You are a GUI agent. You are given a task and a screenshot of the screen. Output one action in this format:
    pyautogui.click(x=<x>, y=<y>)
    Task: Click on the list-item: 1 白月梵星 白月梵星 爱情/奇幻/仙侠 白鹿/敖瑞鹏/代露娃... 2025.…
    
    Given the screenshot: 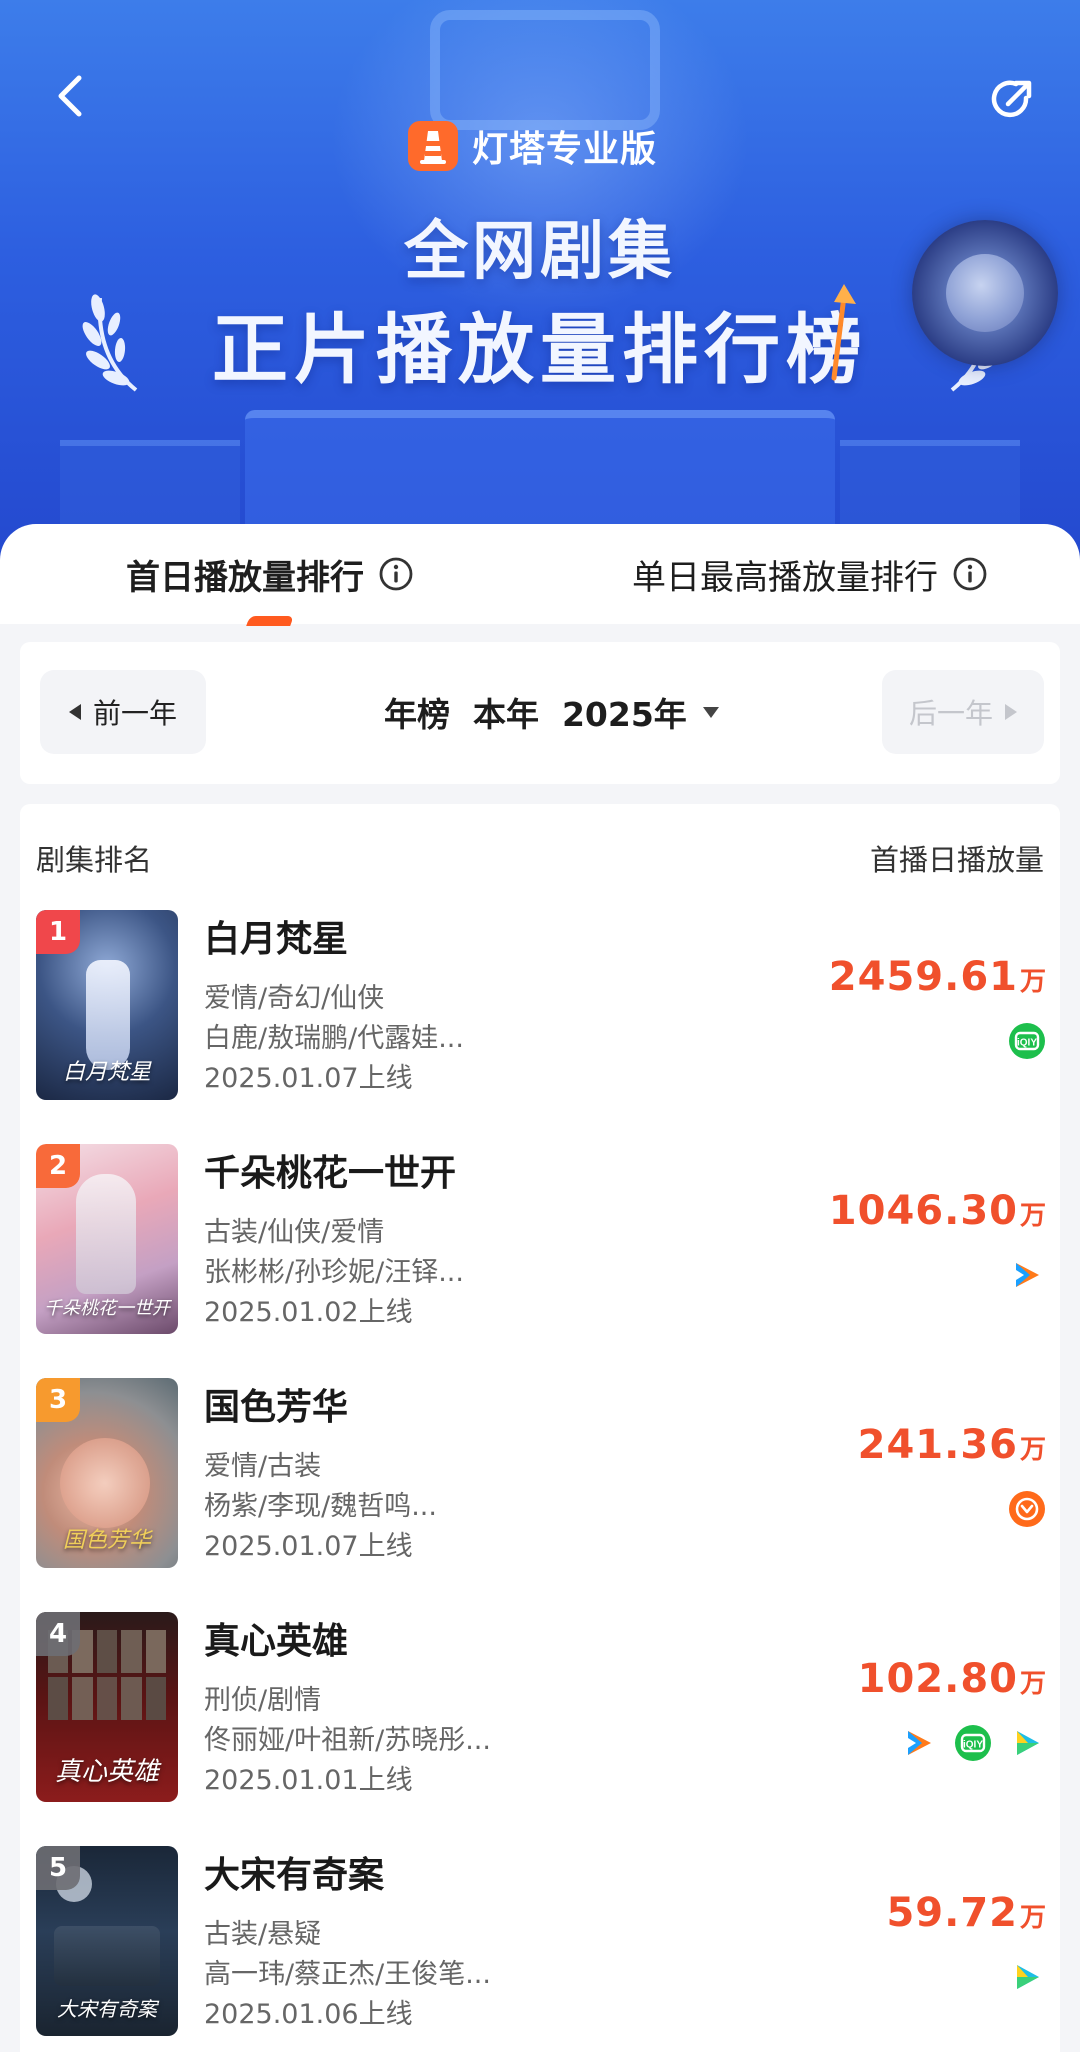 What is the action you would take?
    pyautogui.click(x=541, y=1008)
    